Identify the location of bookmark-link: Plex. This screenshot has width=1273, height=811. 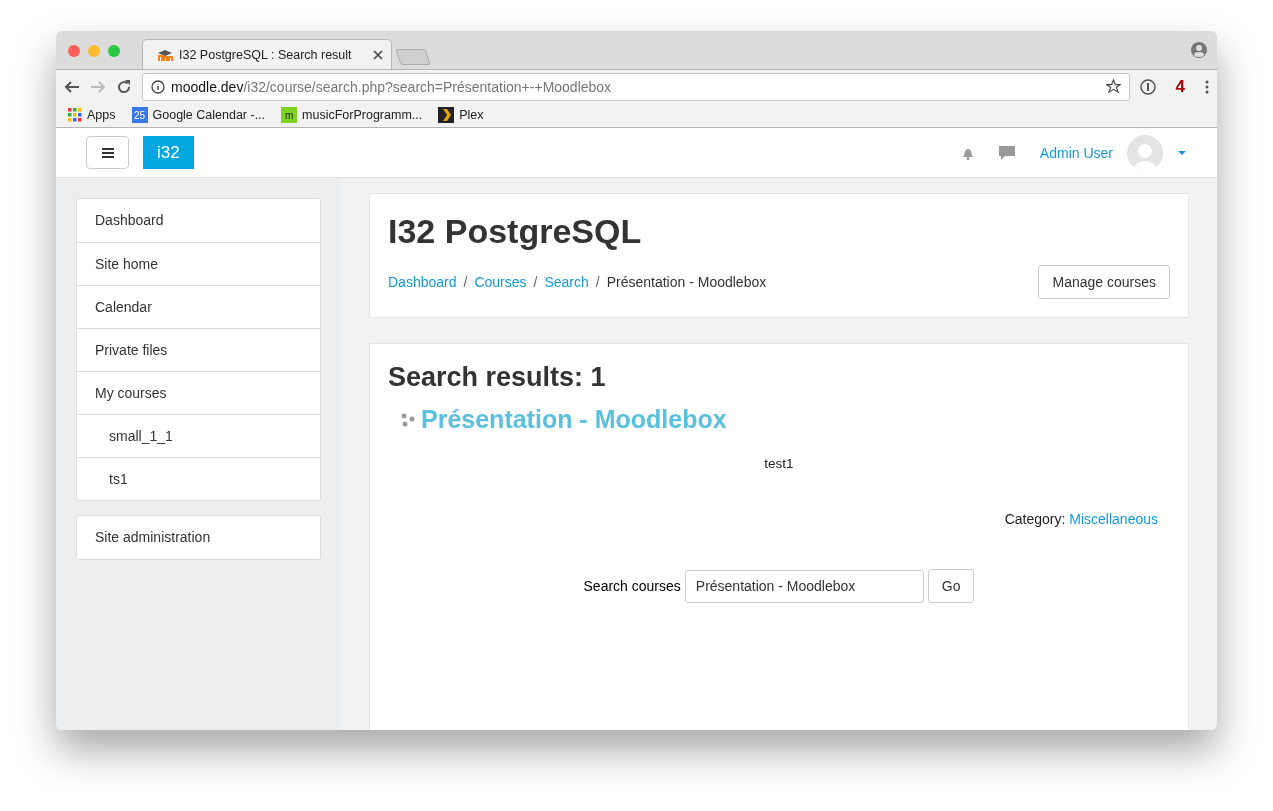
(471, 115).